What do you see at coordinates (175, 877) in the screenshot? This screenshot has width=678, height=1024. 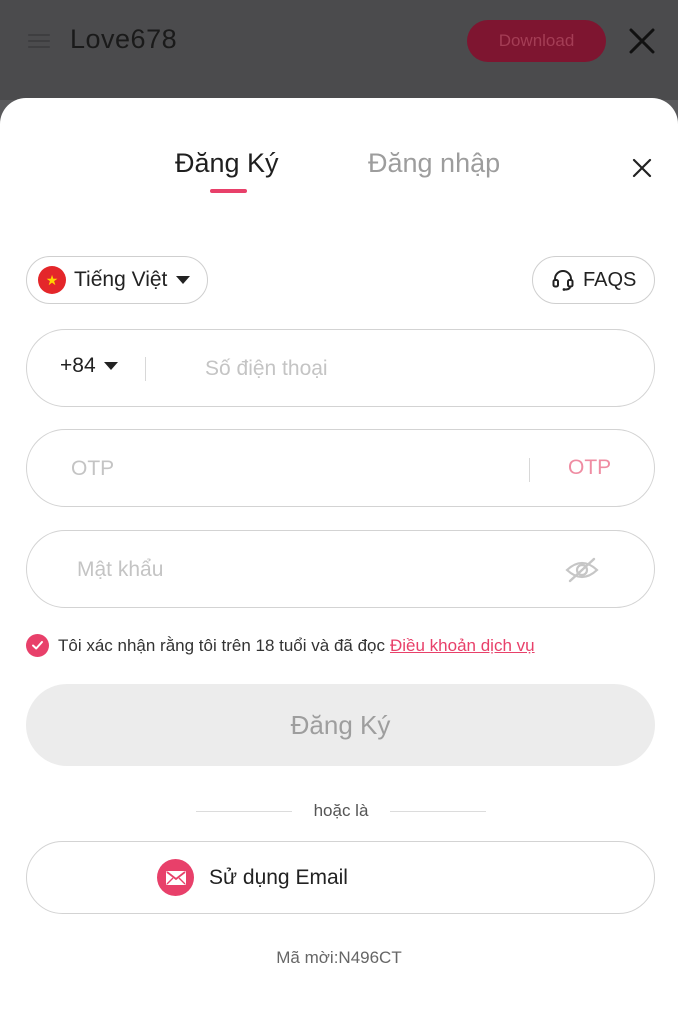 I see `mail-icon` at bounding box center [175, 877].